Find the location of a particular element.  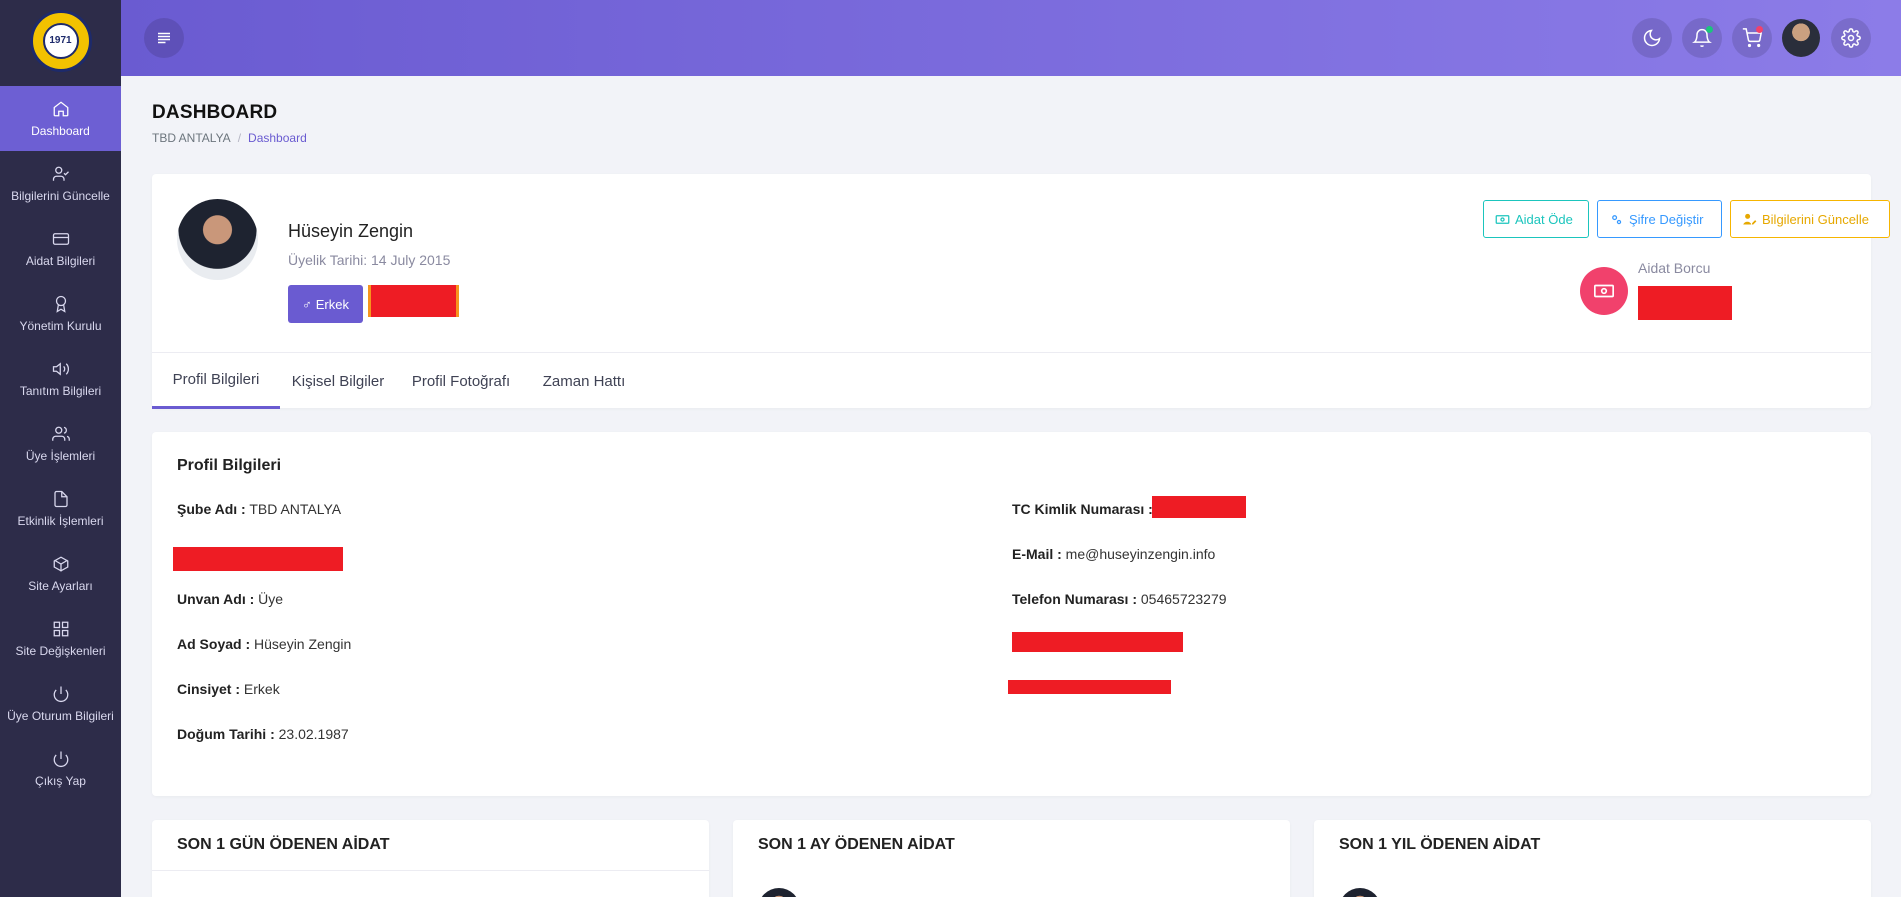

info-row-email: E-Mail : me@huseyinzengin.info is located at coordinates (1113, 554).